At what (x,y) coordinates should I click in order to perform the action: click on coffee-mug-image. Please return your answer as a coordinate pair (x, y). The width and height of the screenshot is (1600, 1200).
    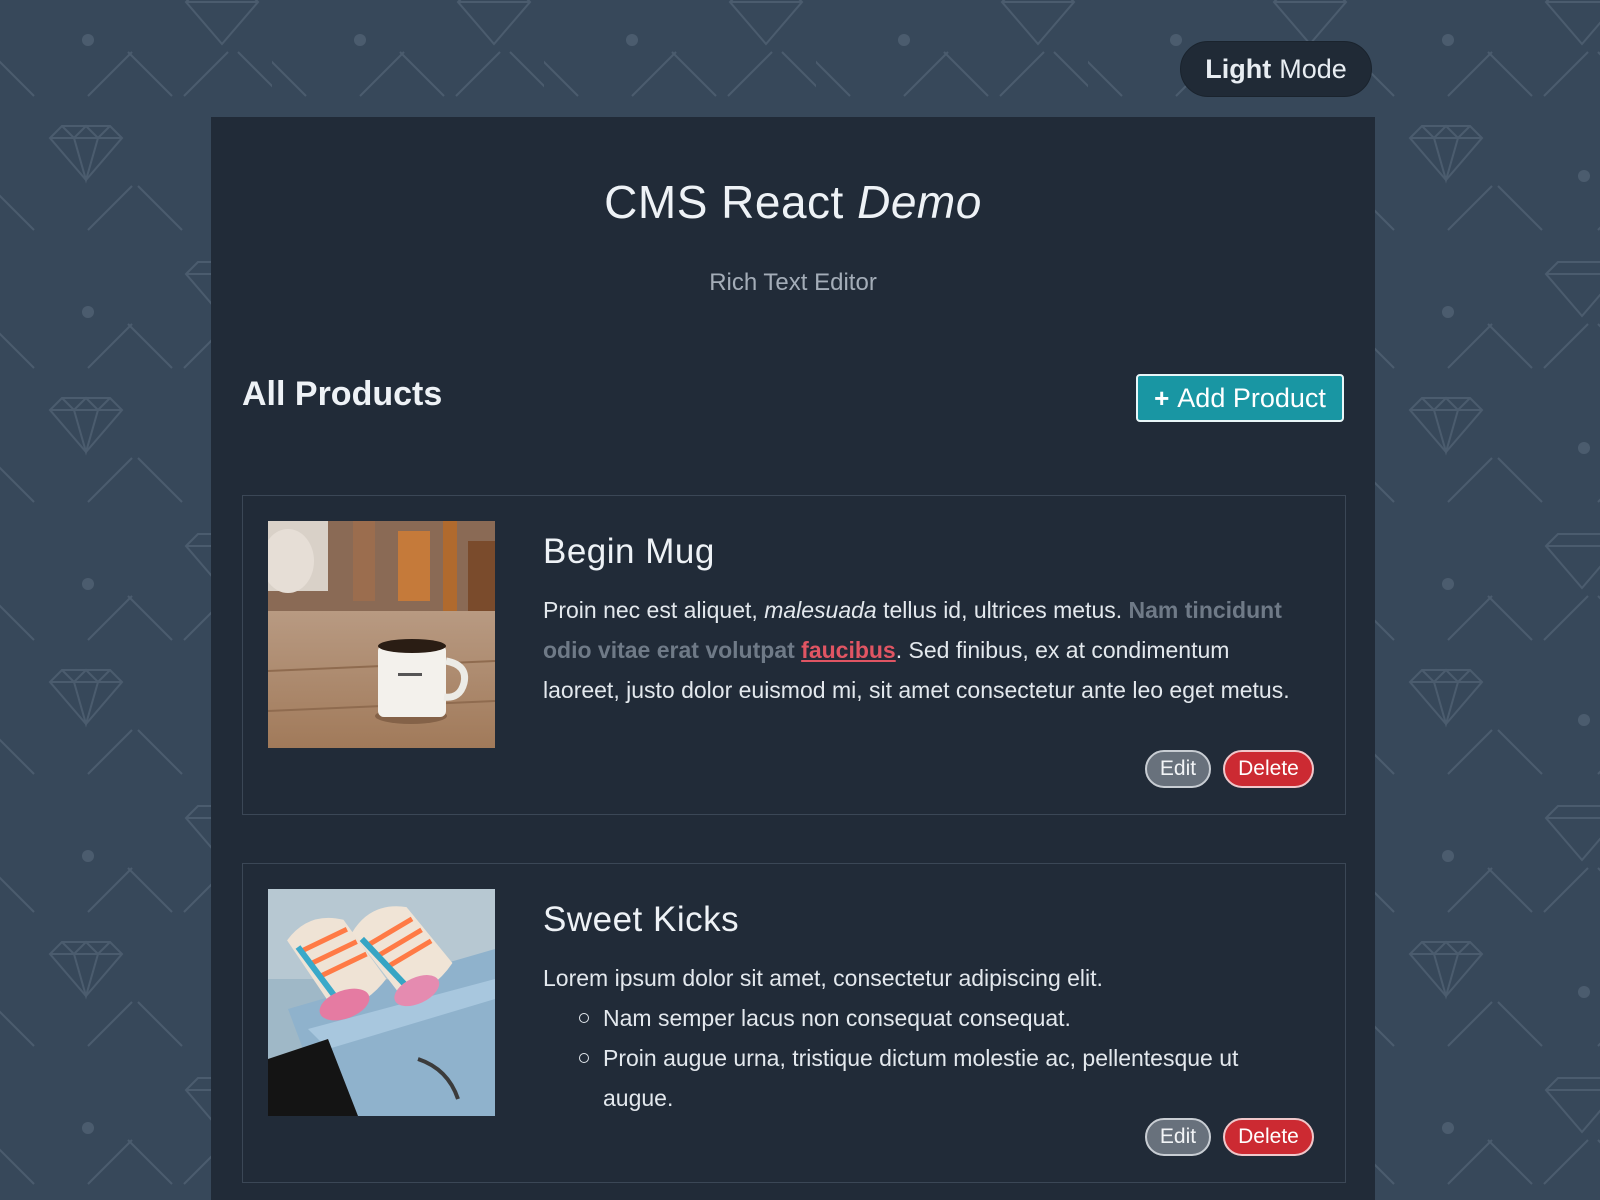
    Looking at the image, I should click on (381, 634).